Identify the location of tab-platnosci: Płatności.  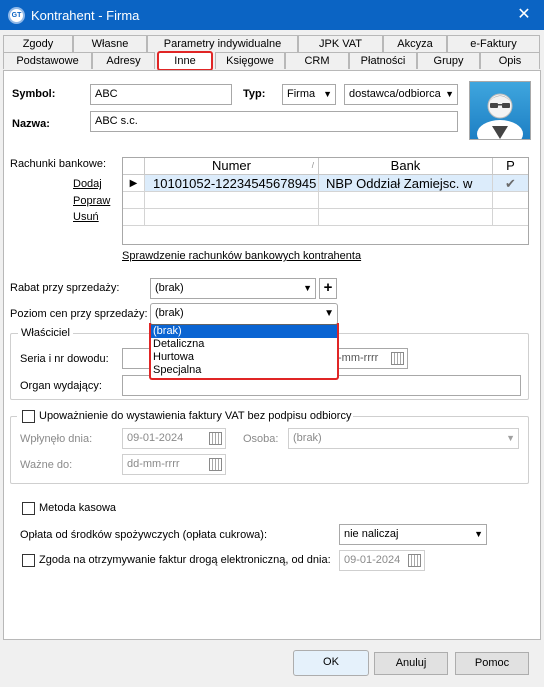
(383, 60).